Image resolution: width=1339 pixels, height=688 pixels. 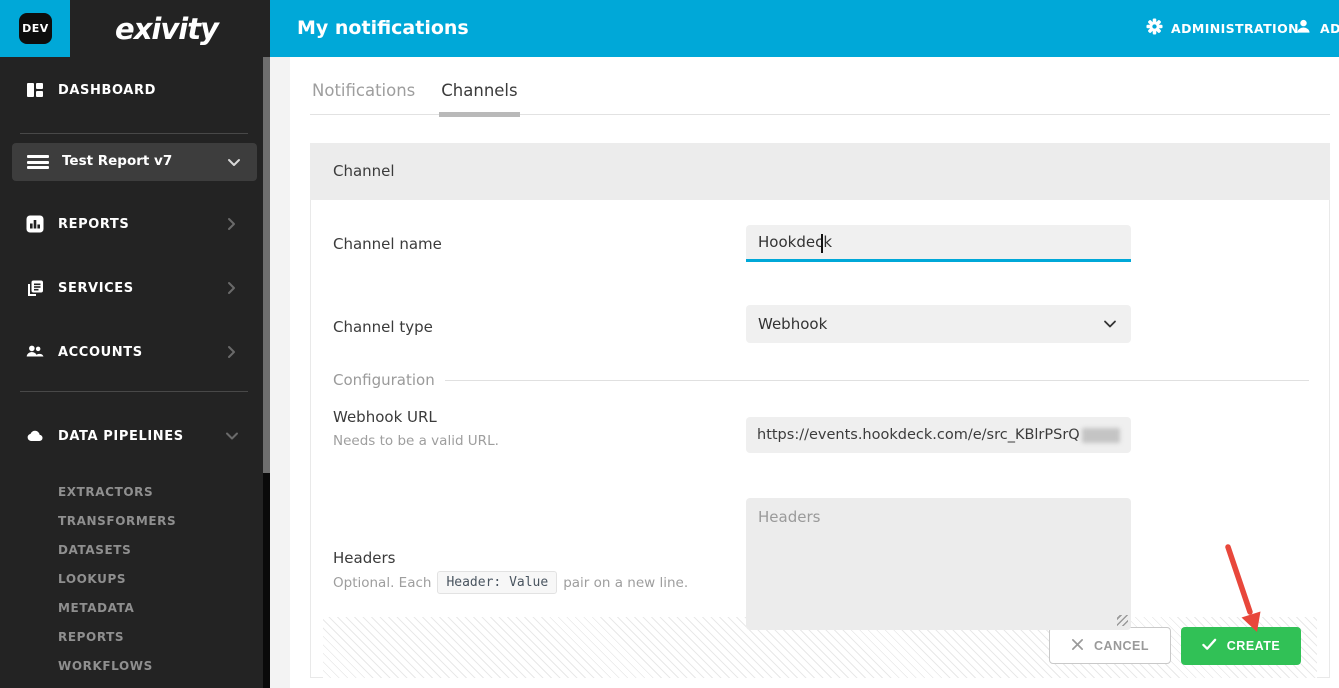 What do you see at coordinates (107, 90) in the screenshot?
I see `sidebar-item-label: DASHBOARD` at bounding box center [107, 90].